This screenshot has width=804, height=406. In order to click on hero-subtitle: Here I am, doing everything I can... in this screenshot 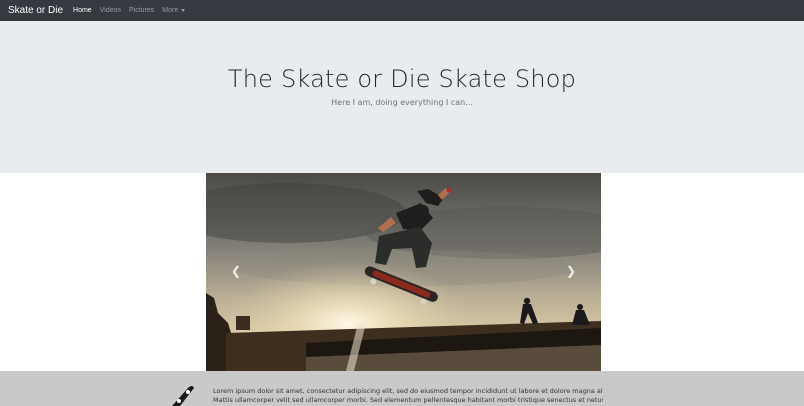, I will do `click(402, 102)`.